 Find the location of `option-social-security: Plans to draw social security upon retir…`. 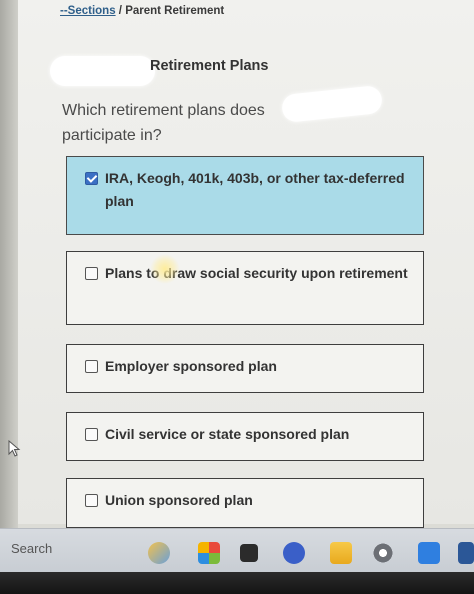

option-social-security: Plans to draw social security upon retir… is located at coordinates (245, 288).